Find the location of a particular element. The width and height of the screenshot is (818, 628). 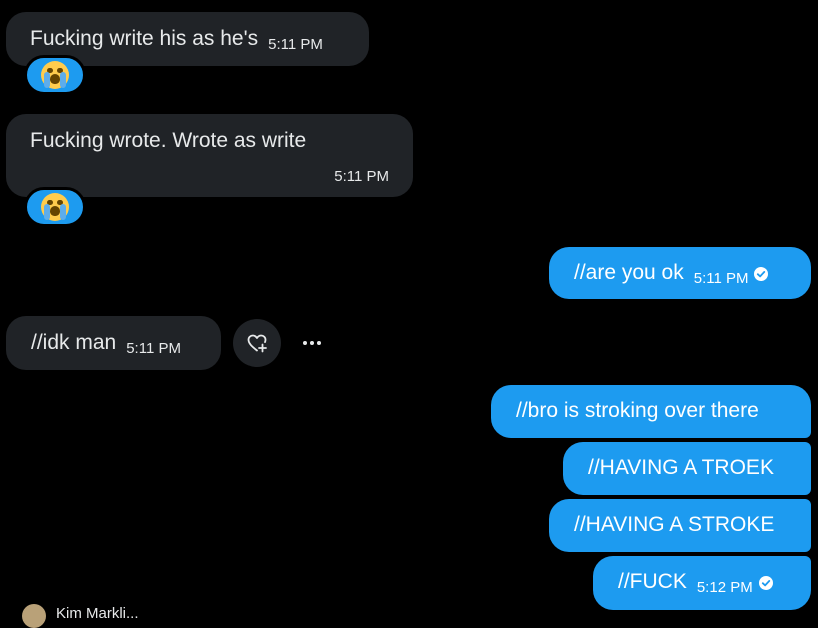

message-text: Fucking write his as he's is located at coordinates (144, 38).